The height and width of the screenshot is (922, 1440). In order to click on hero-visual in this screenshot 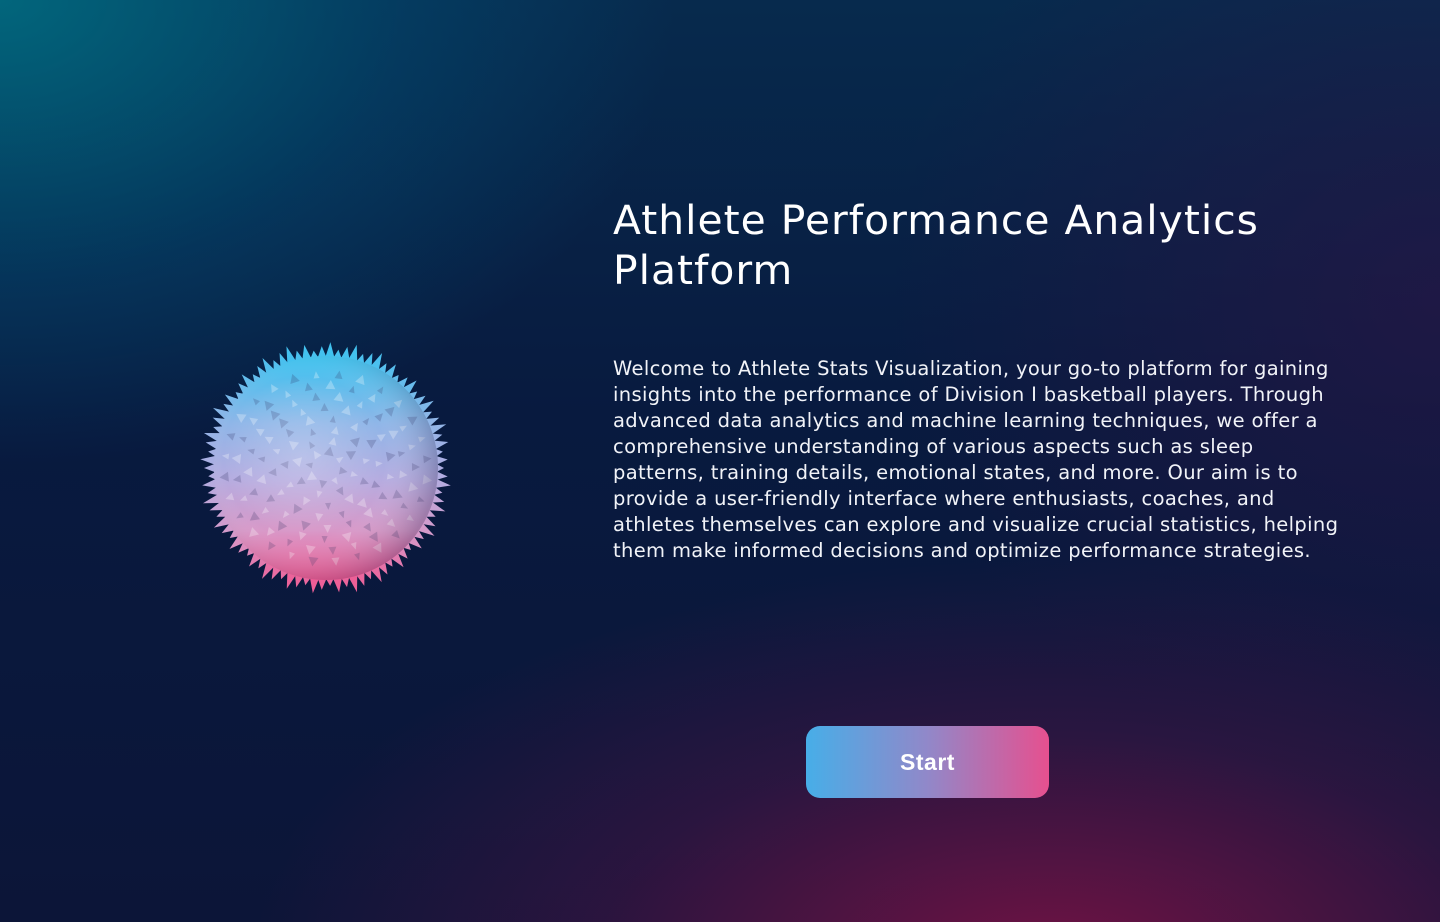, I will do `click(330, 470)`.